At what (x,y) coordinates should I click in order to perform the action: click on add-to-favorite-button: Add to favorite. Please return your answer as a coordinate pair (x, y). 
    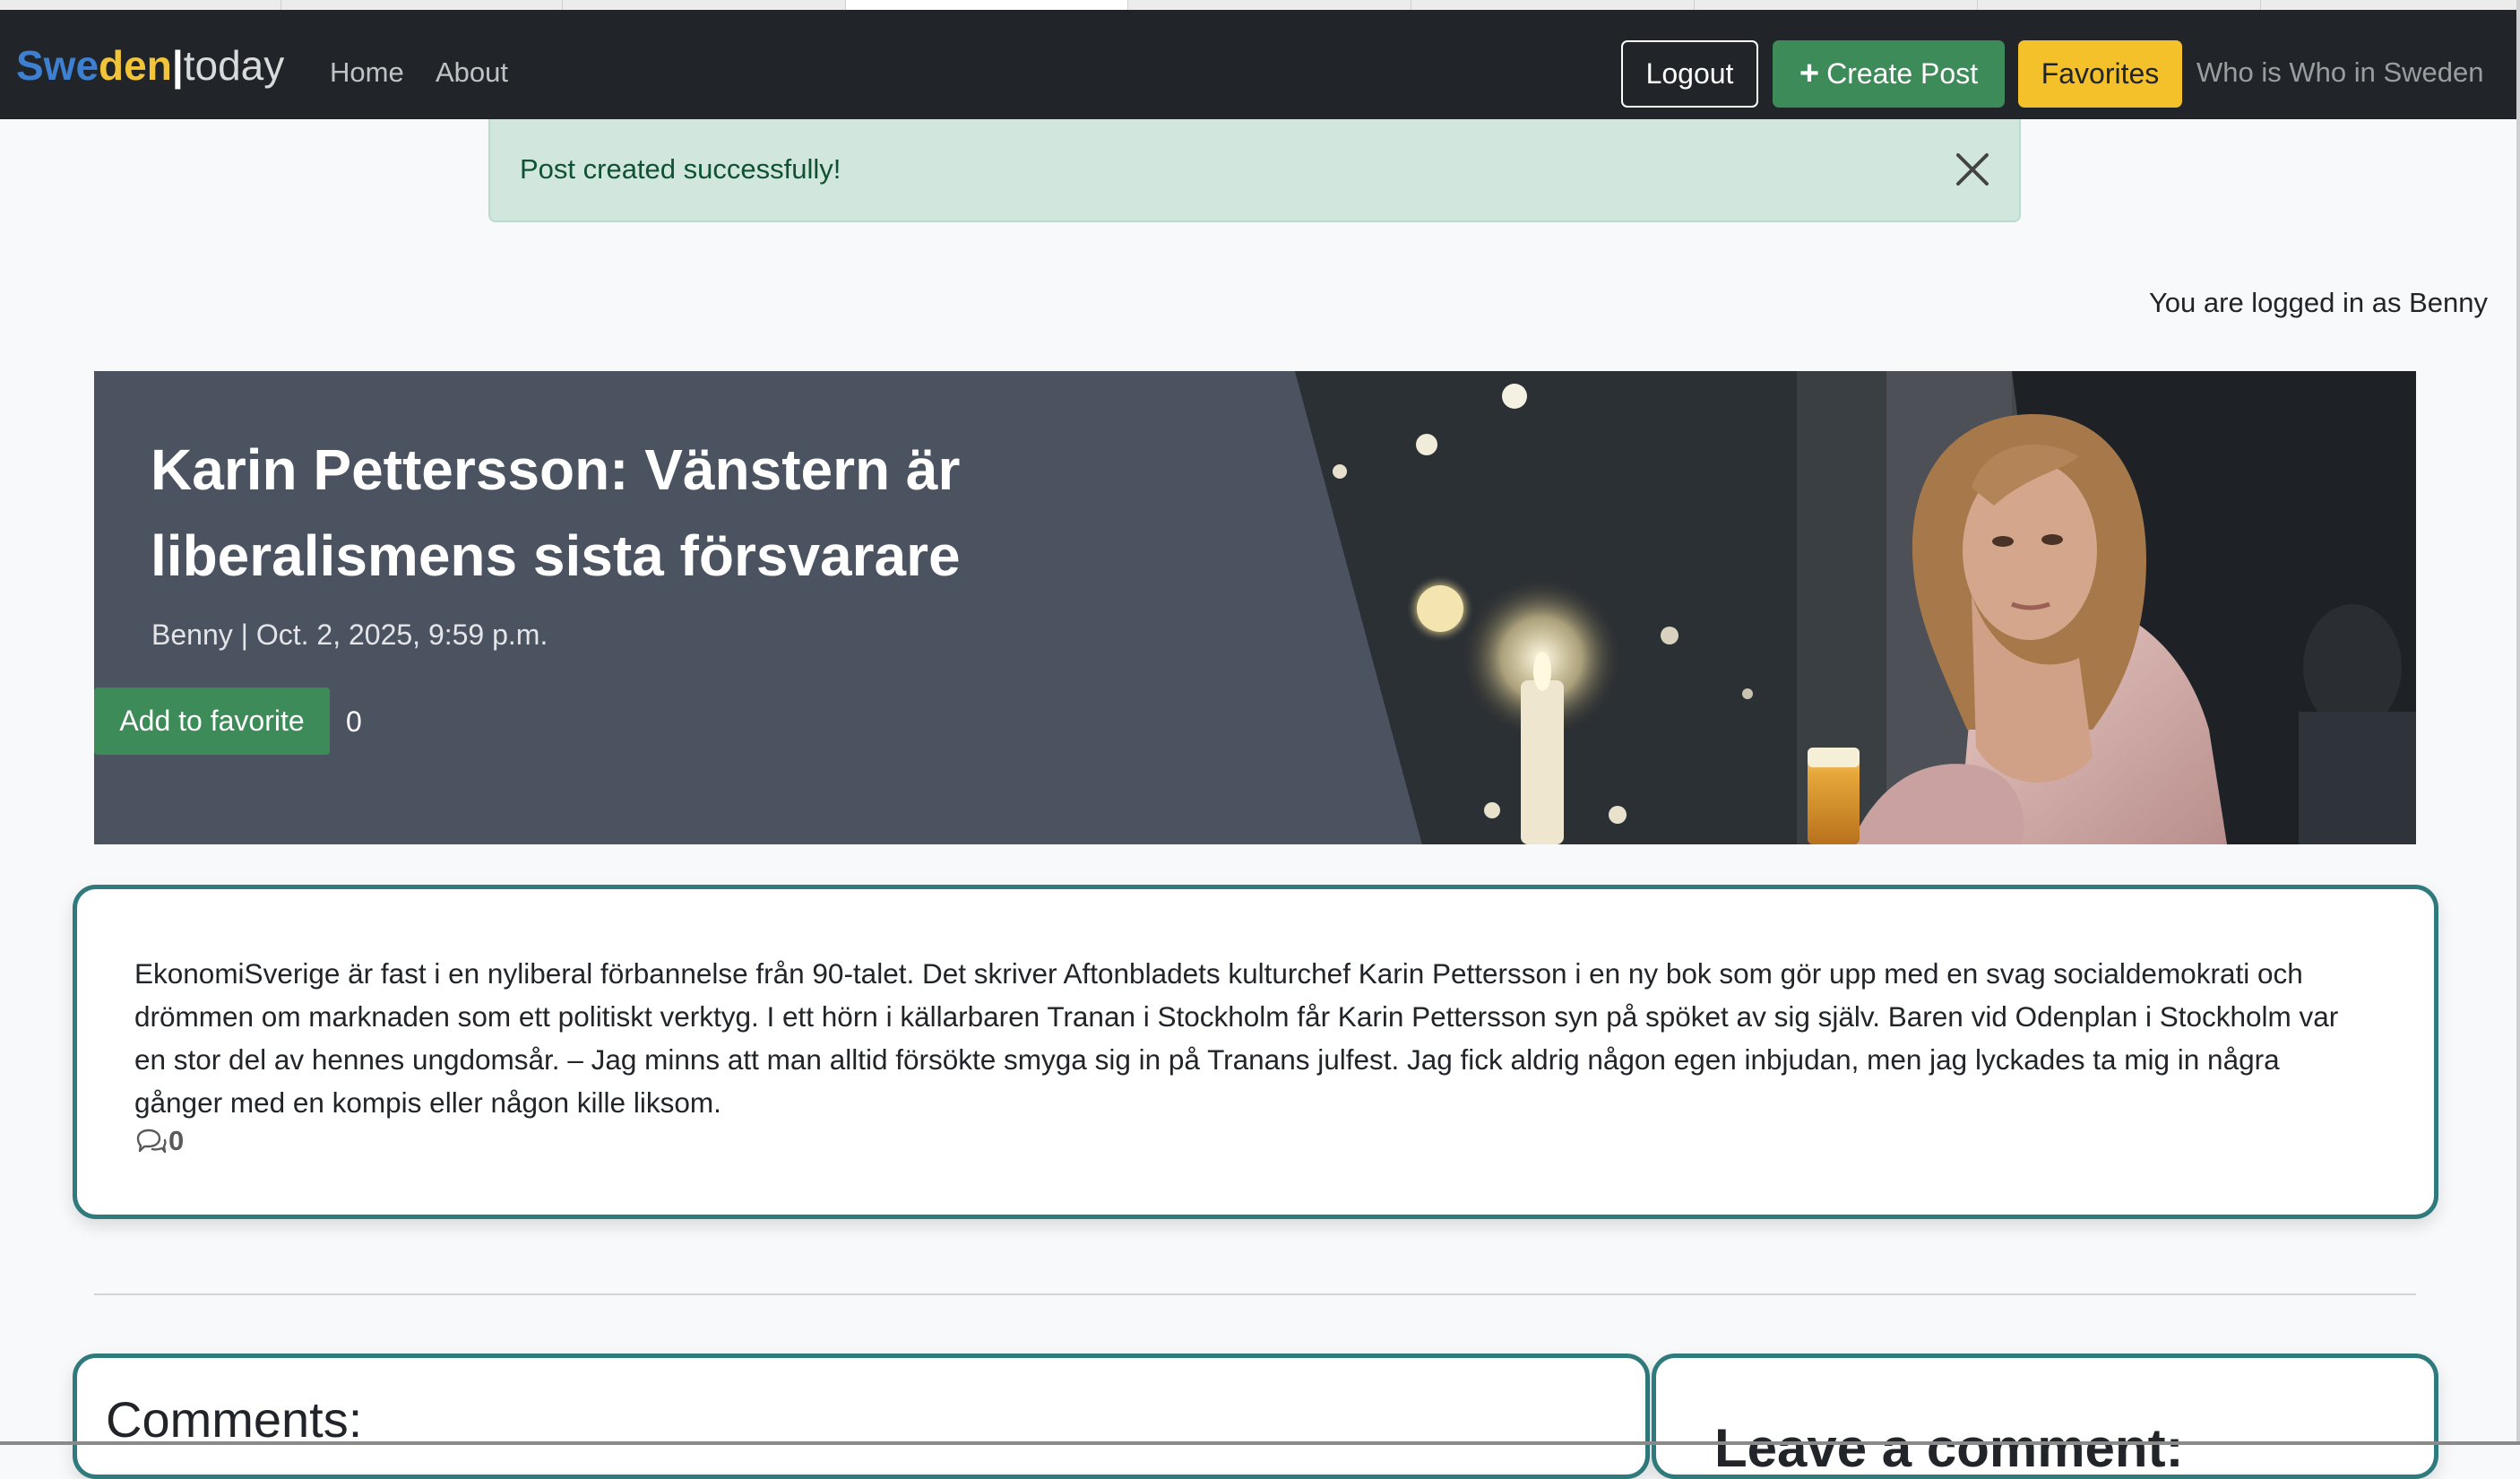
    Looking at the image, I should click on (212, 721).